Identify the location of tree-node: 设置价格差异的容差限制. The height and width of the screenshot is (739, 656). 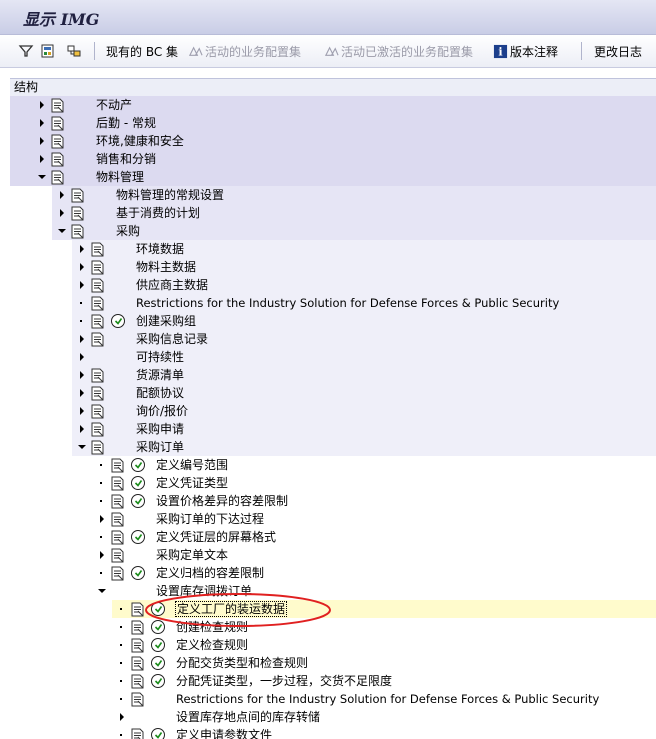
(333, 501).